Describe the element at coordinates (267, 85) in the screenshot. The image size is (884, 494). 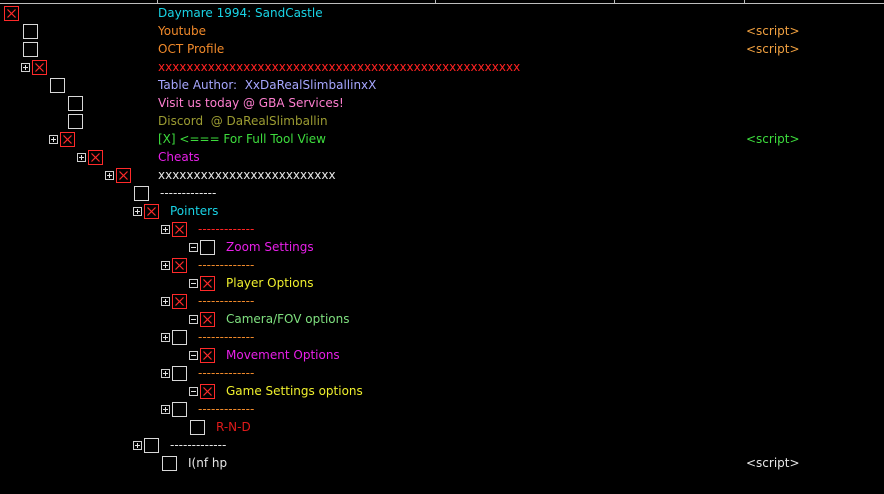
I see `row-description: Table Author: XxDaRealSlimballinxX` at that location.